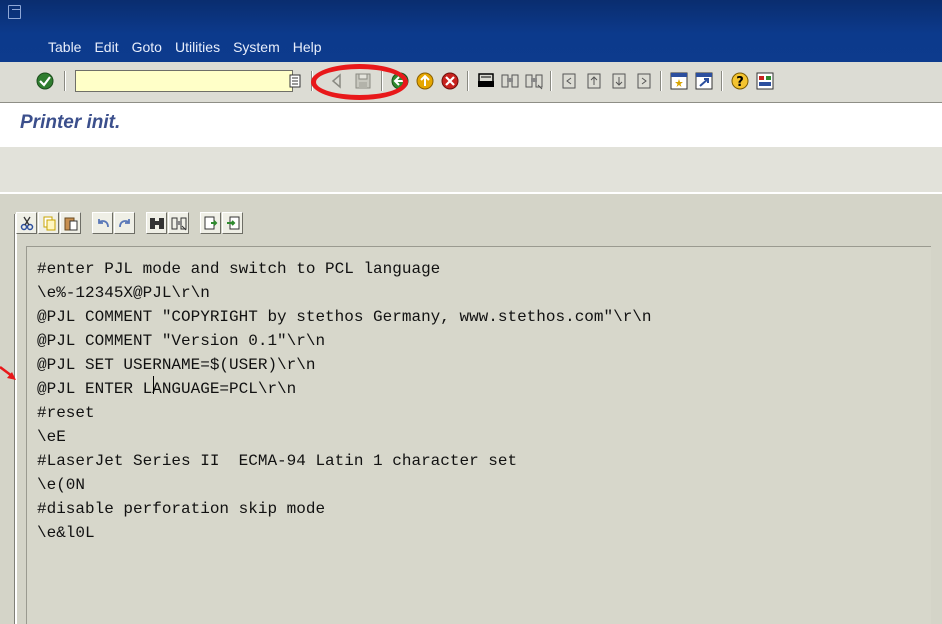 The width and height of the screenshot is (942, 624). I want to click on menu-goto: Goto, so click(147, 47).